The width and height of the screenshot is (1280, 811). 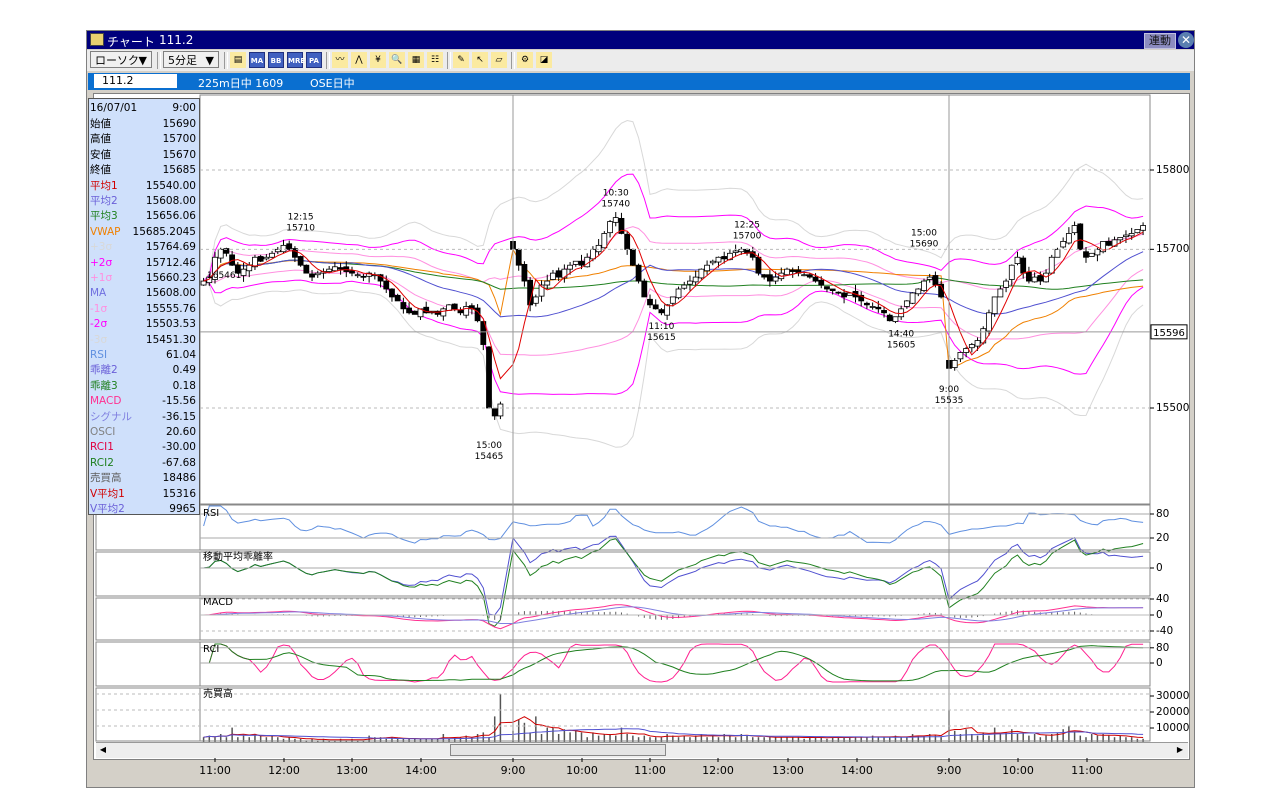 I want to click on data-label: +1σ, so click(x=101, y=278).